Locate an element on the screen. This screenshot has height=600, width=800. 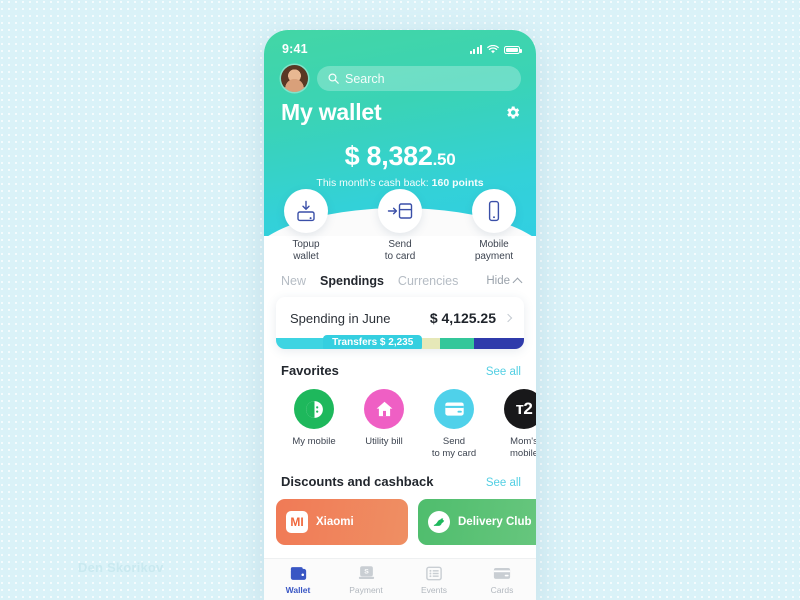
action-label: Topup wallet is located at coordinates (306, 251).